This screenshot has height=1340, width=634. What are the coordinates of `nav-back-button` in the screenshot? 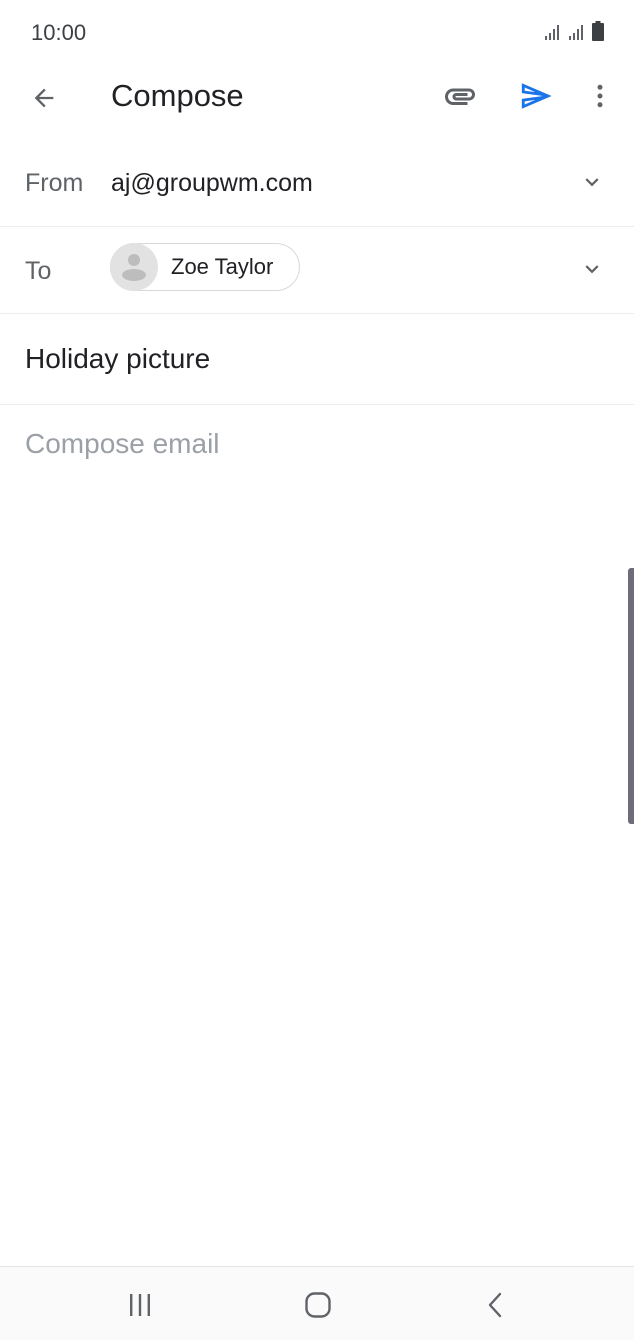 It's located at (496, 1305).